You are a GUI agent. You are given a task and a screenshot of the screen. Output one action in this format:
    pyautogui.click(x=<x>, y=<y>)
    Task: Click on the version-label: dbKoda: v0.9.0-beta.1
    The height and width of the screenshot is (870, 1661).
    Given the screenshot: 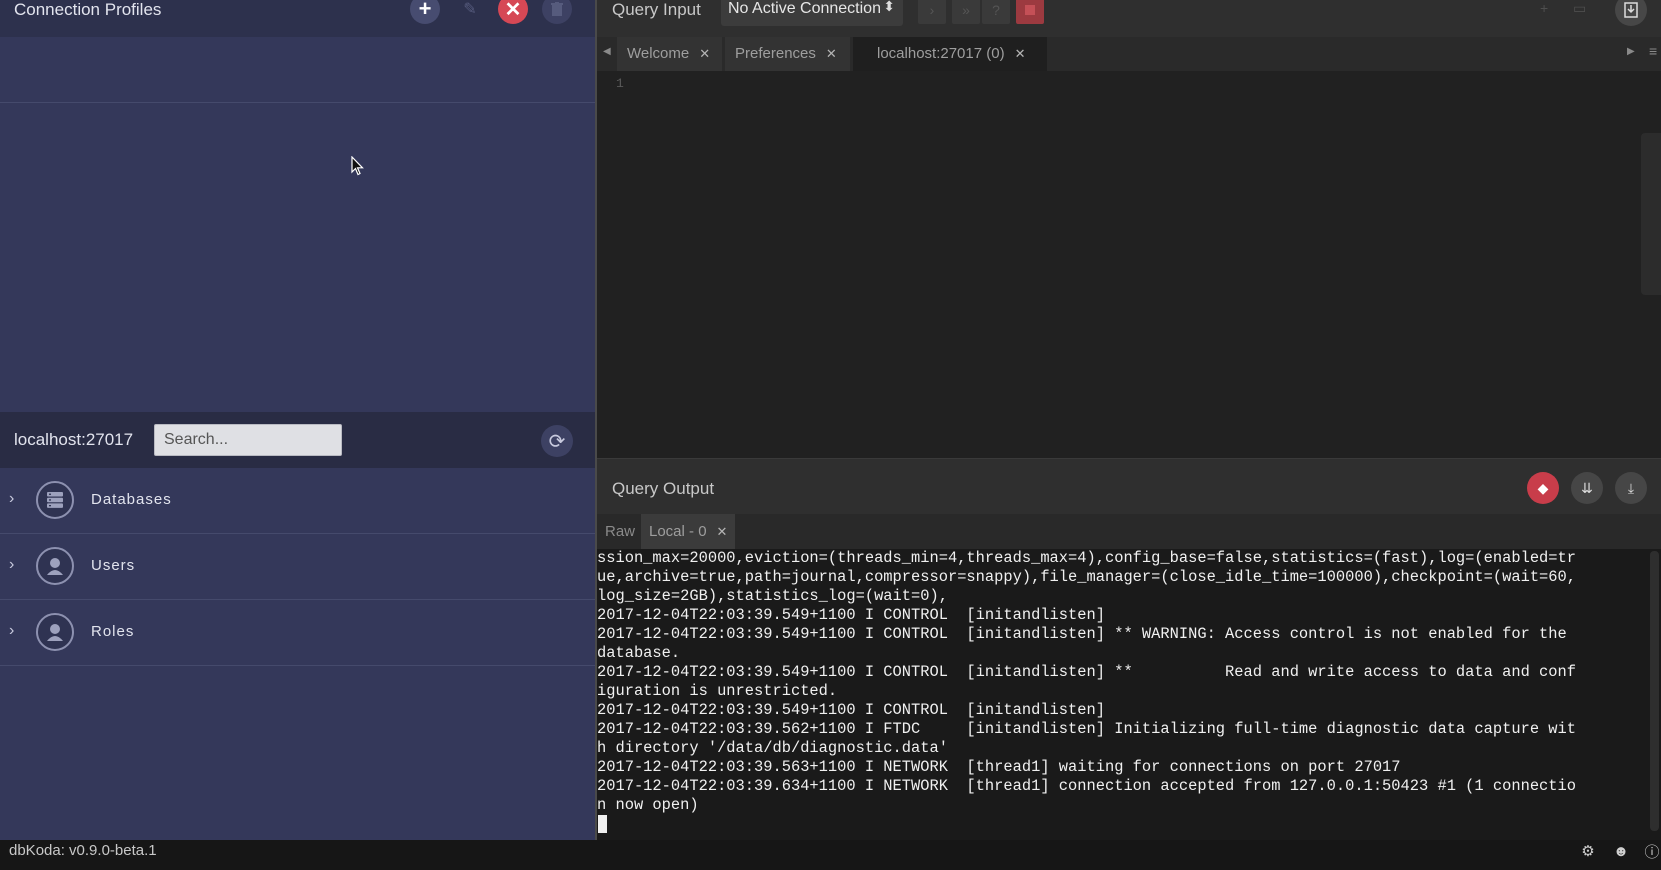 What is the action you would take?
    pyautogui.click(x=83, y=850)
    